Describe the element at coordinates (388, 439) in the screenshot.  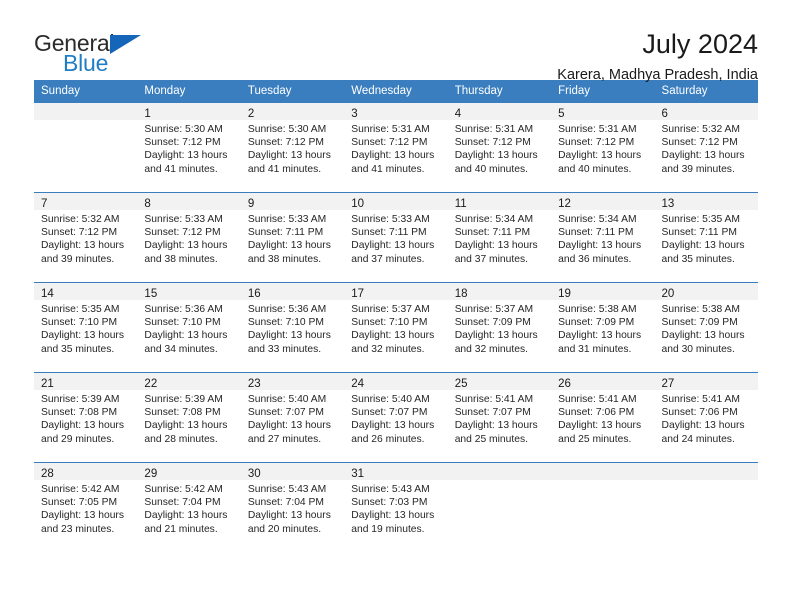
I see `daylight-text-line2: and 26 minutes.` at that location.